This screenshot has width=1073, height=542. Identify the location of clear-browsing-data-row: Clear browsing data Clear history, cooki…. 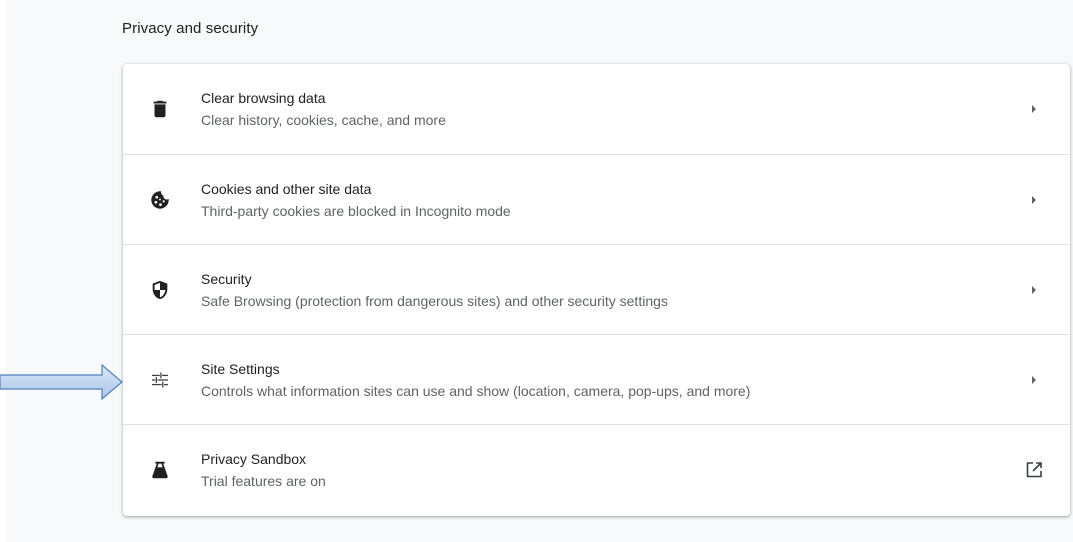
(596, 109).